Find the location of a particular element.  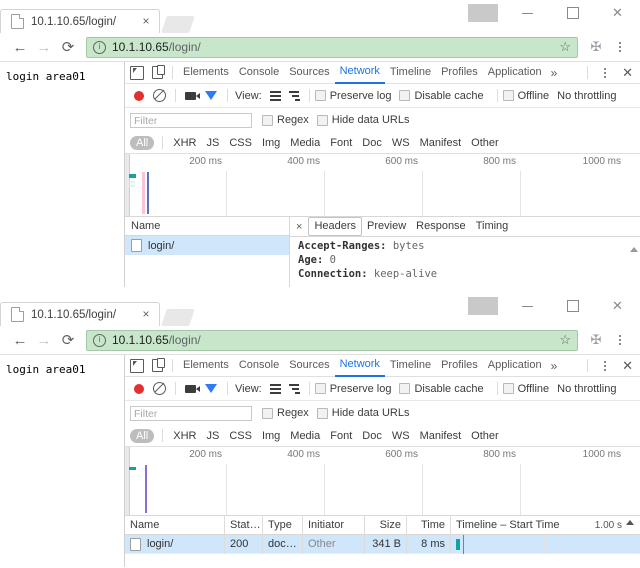

detail-tab-preview: Preview is located at coordinates (386, 226).